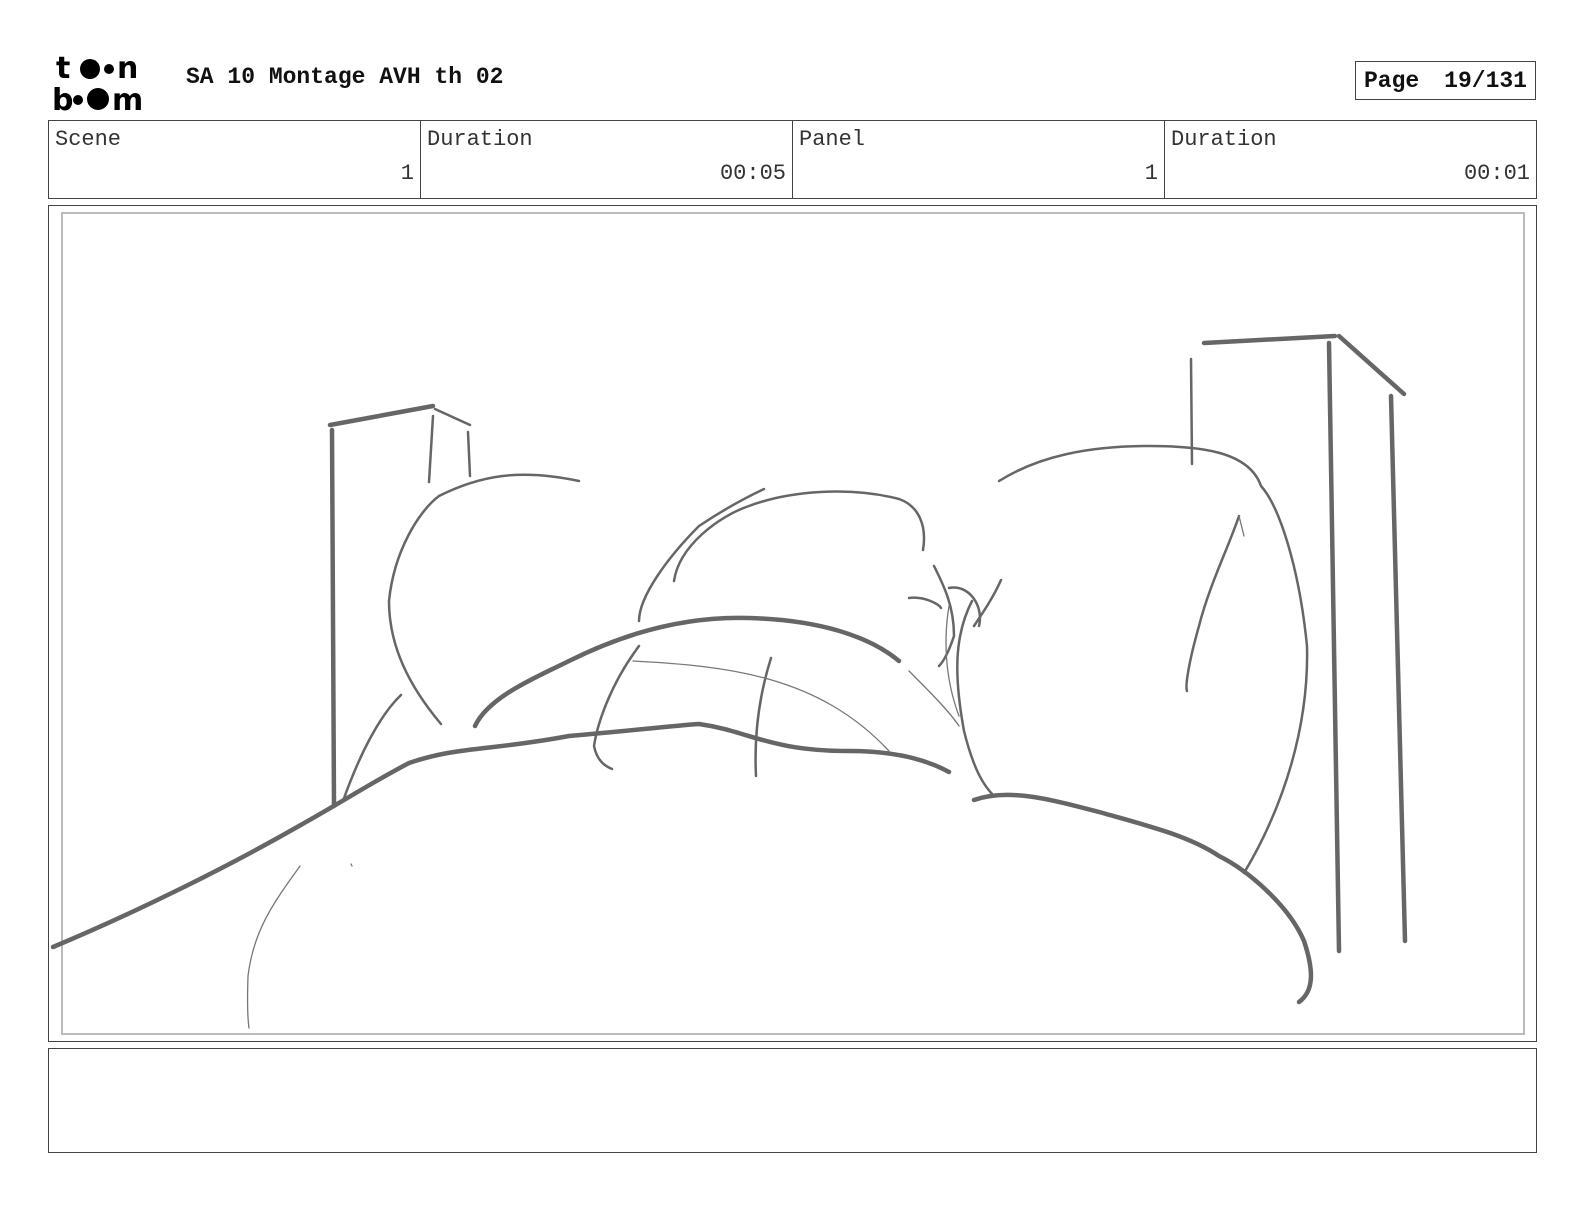 The height and width of the screenshot is (1224, 1584). What do you see at coordinates (607, 159) in the screenshot?
I see `scene-duration-cell: Duration 00:05` at bounding box center [607, 159].